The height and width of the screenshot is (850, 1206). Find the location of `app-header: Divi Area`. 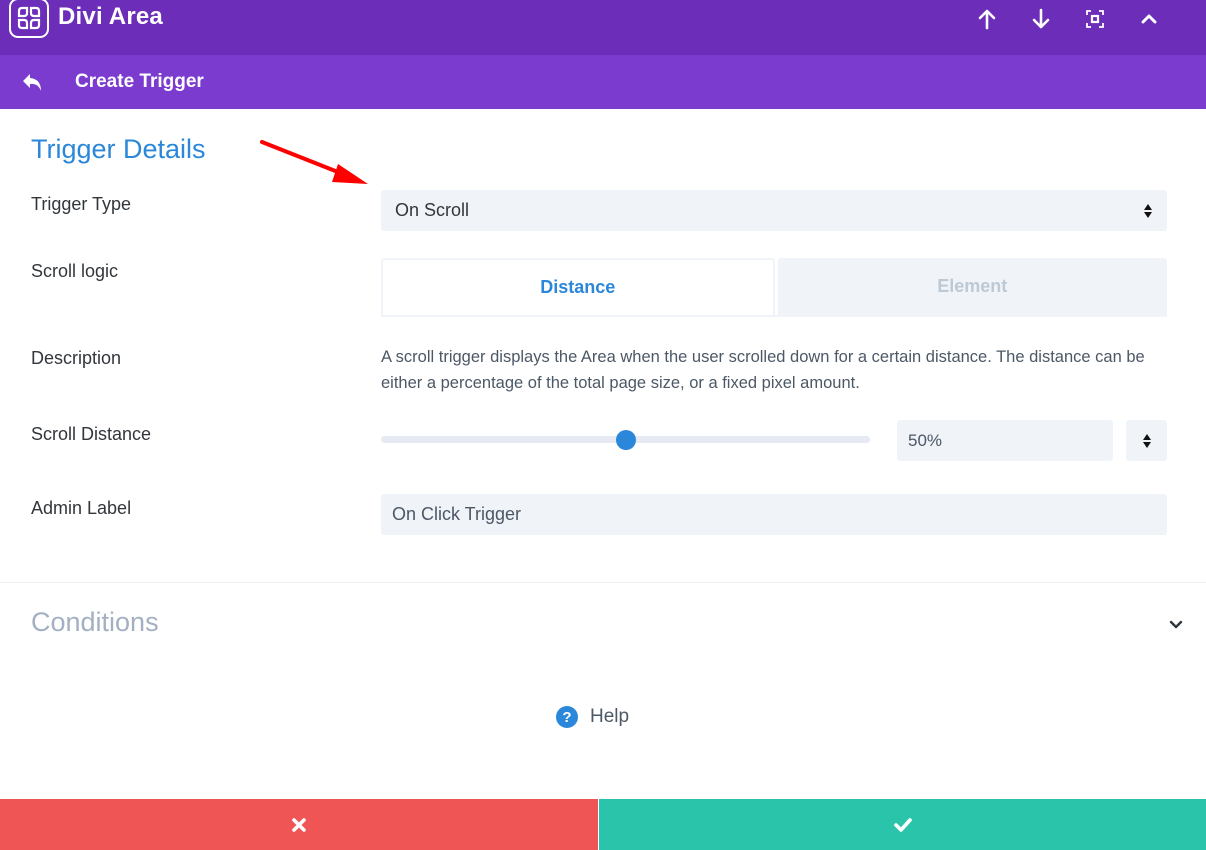

app-header: Divi Area is located at coordinates (603, 27).